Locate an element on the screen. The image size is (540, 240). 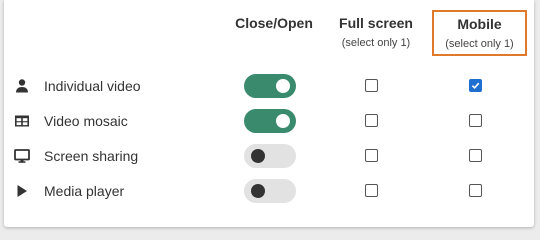
row-media-player: Media player is located at coordinates (269, 191).